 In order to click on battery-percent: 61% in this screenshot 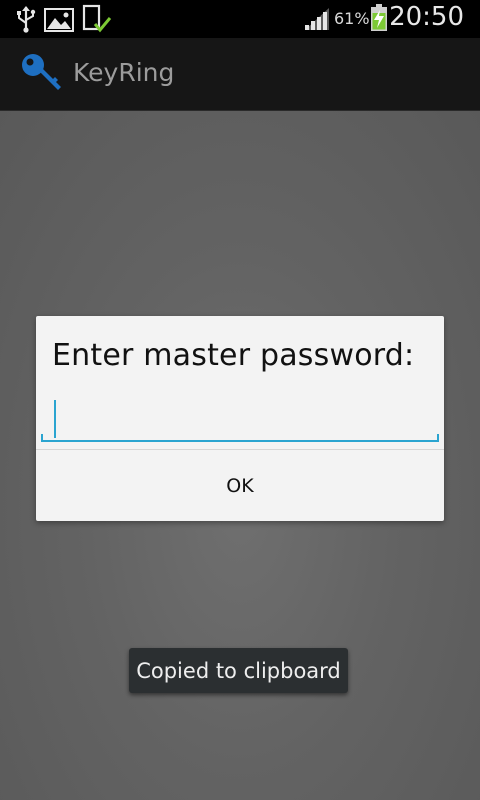, I will do `click(352, 18)`.